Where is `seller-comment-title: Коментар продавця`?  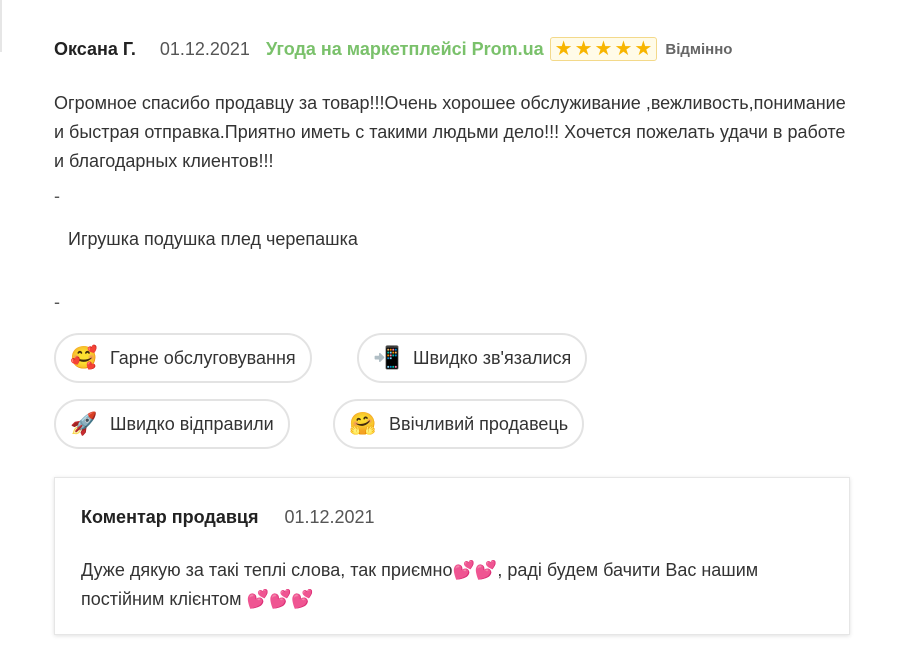 seller-comment-title: Коментар продавця is located at coordinates (170, 517).